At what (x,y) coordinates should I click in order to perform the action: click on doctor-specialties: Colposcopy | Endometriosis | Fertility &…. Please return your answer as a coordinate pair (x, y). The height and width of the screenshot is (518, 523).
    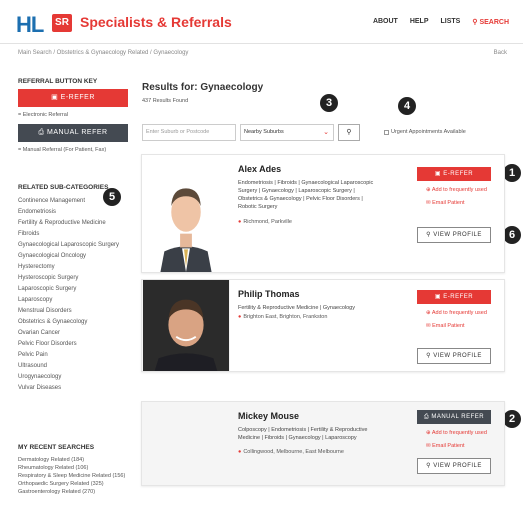
    Looking at the image, I should click on (303, 434).